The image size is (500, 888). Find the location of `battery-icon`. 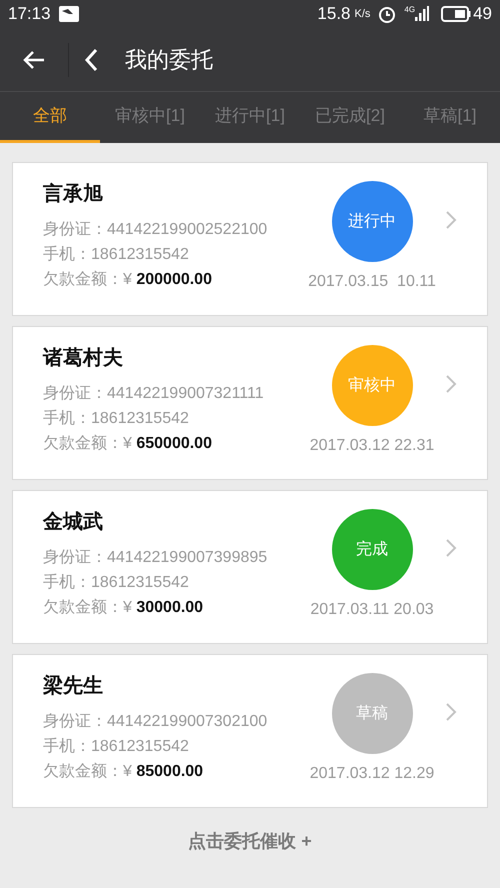

battery-icon is located at coordinates (456, 14).